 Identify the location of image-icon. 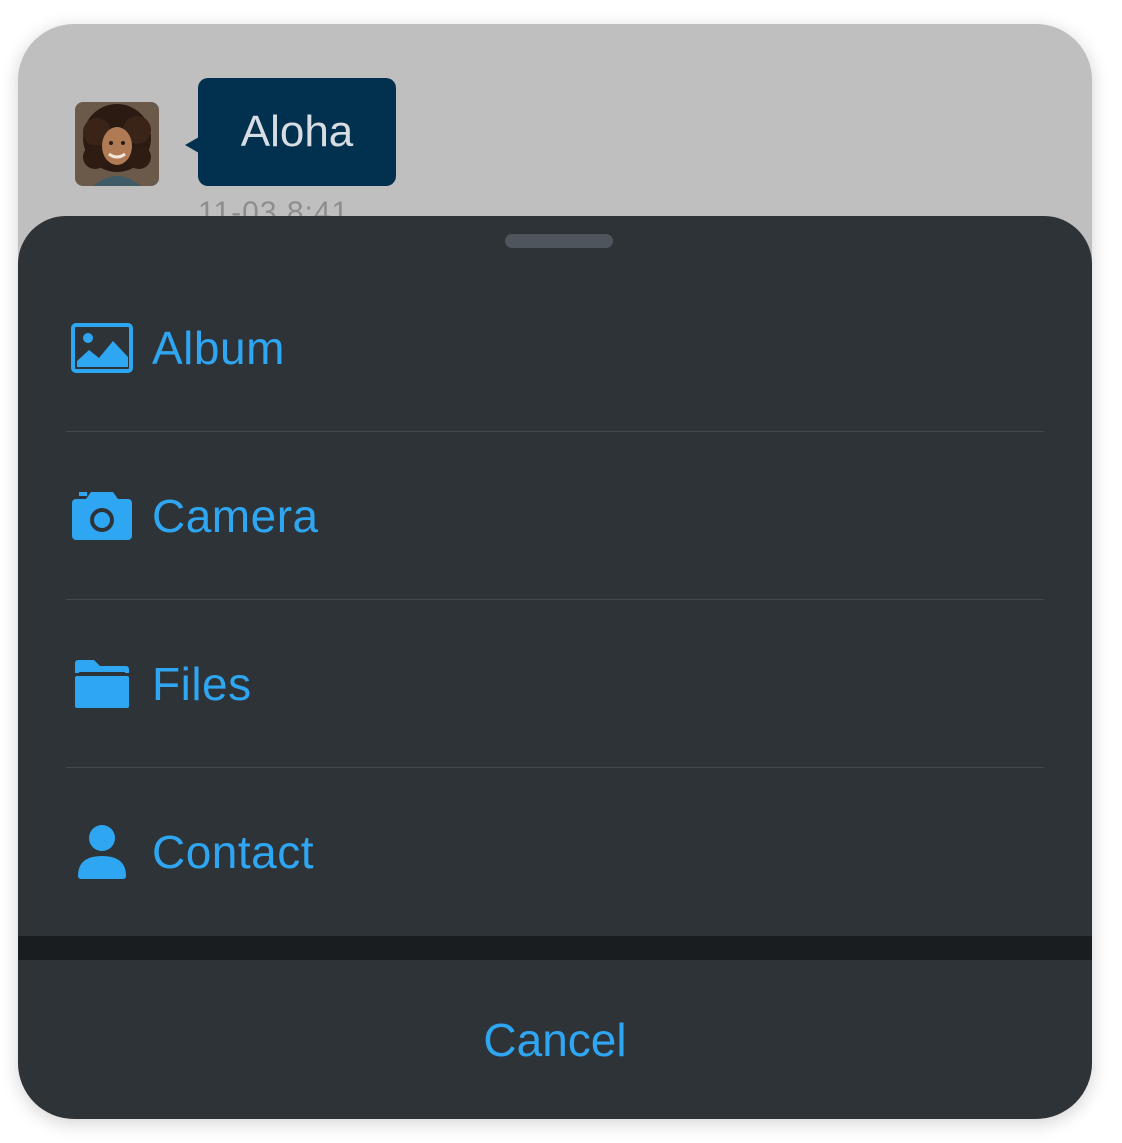
(102, 348).